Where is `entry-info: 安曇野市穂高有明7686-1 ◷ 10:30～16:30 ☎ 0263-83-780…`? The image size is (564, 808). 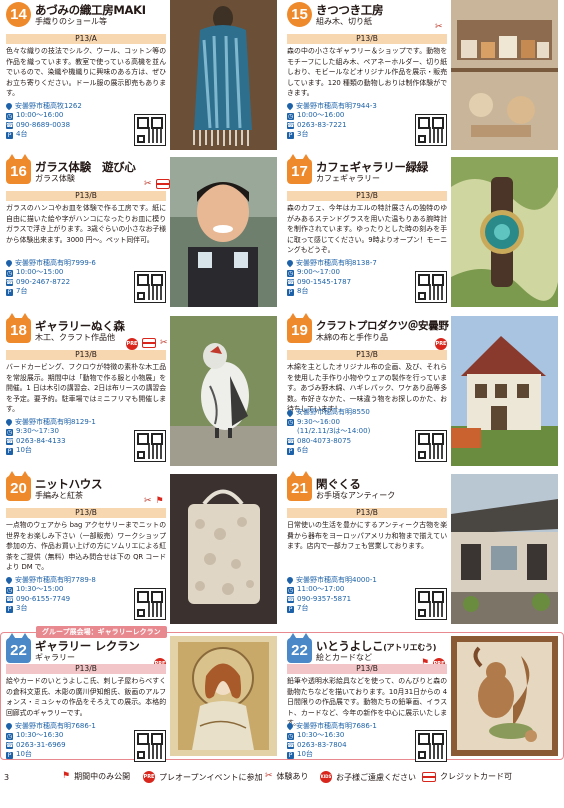 entry-info: 安曇野市穂高有明7686-1 ◷ 10:30～16:30 ☎ 0263-83-780… is located at coordinates (331, 740).